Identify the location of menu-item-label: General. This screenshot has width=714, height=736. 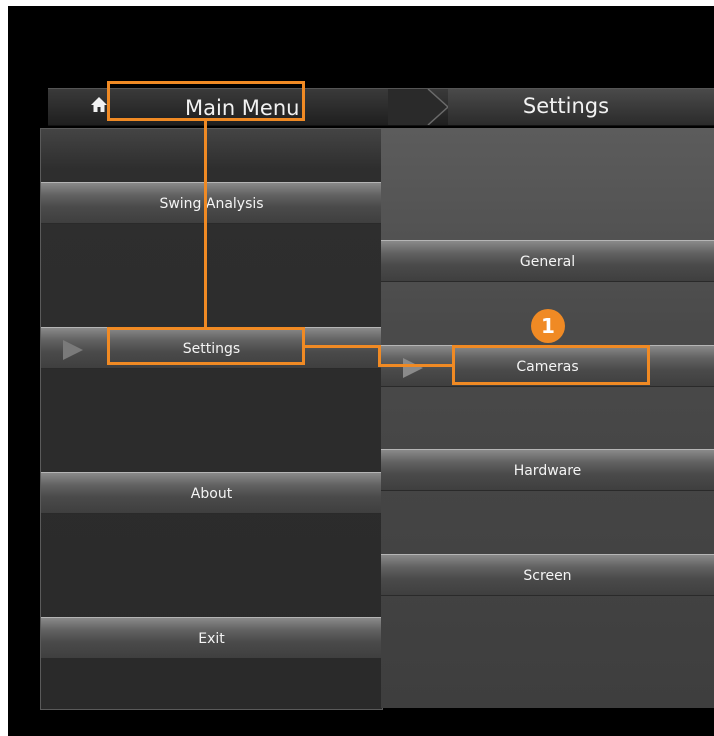
(547, 262).